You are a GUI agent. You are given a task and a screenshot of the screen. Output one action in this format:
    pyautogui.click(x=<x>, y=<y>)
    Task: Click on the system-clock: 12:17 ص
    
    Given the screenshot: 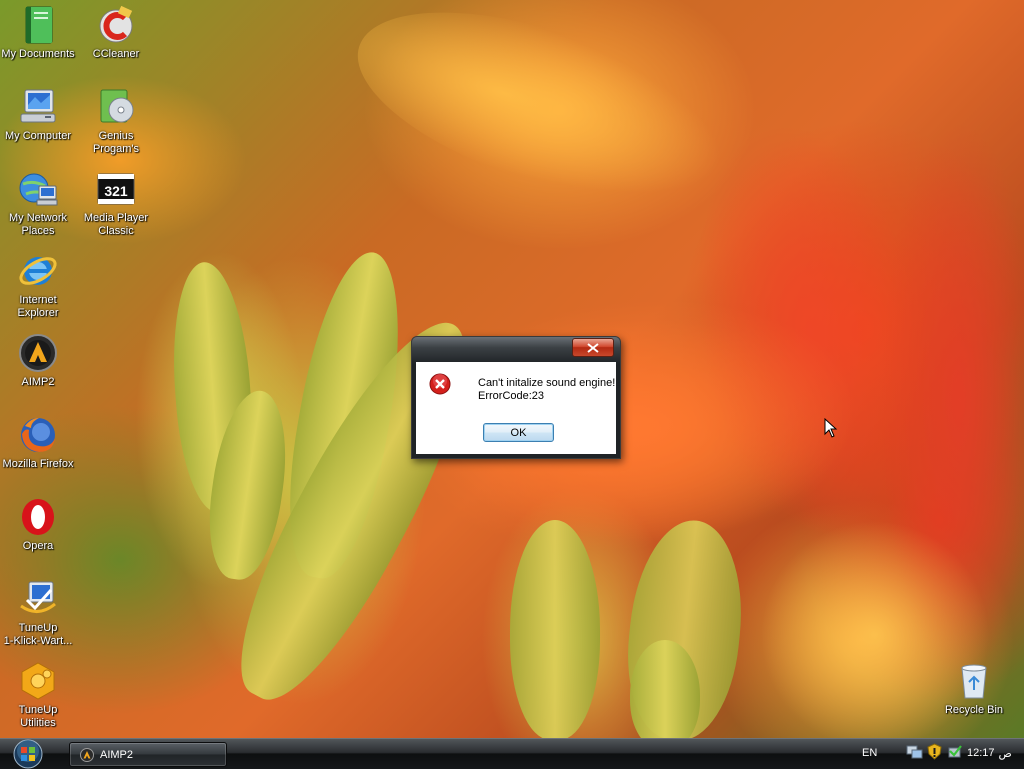 What is the action you would take?
    pyautogui.click(x=989, y=753)
    